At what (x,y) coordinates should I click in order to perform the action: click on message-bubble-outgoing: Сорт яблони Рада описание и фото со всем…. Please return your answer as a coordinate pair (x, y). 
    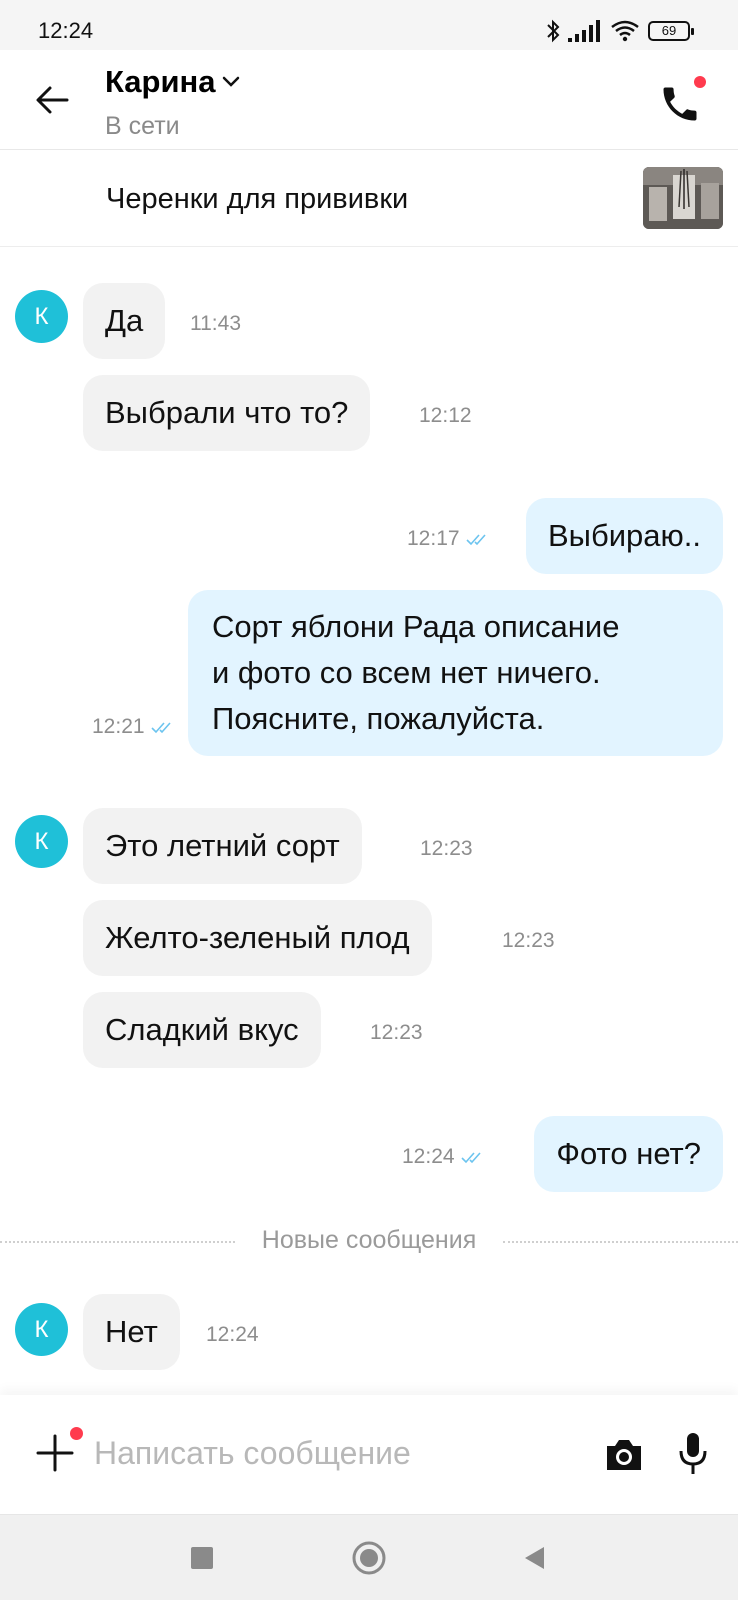
    Looking at the image, I should click on (455, 673).